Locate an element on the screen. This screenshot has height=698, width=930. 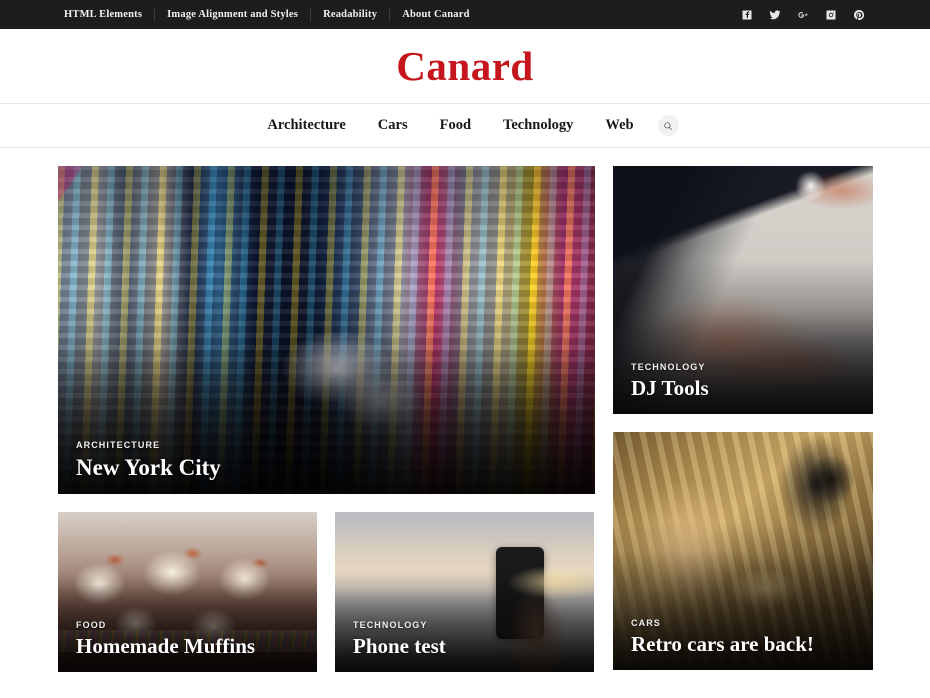
post-title-dj-tools: DJ Tools is located at coordinates (744, 388).